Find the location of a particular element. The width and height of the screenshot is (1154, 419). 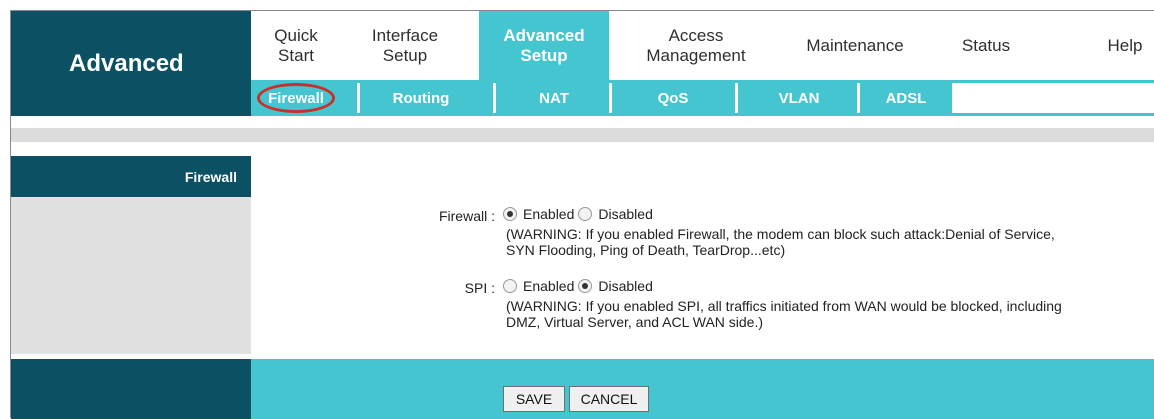

subnav-vlan: VLAN is located at coordinates (799, 98).